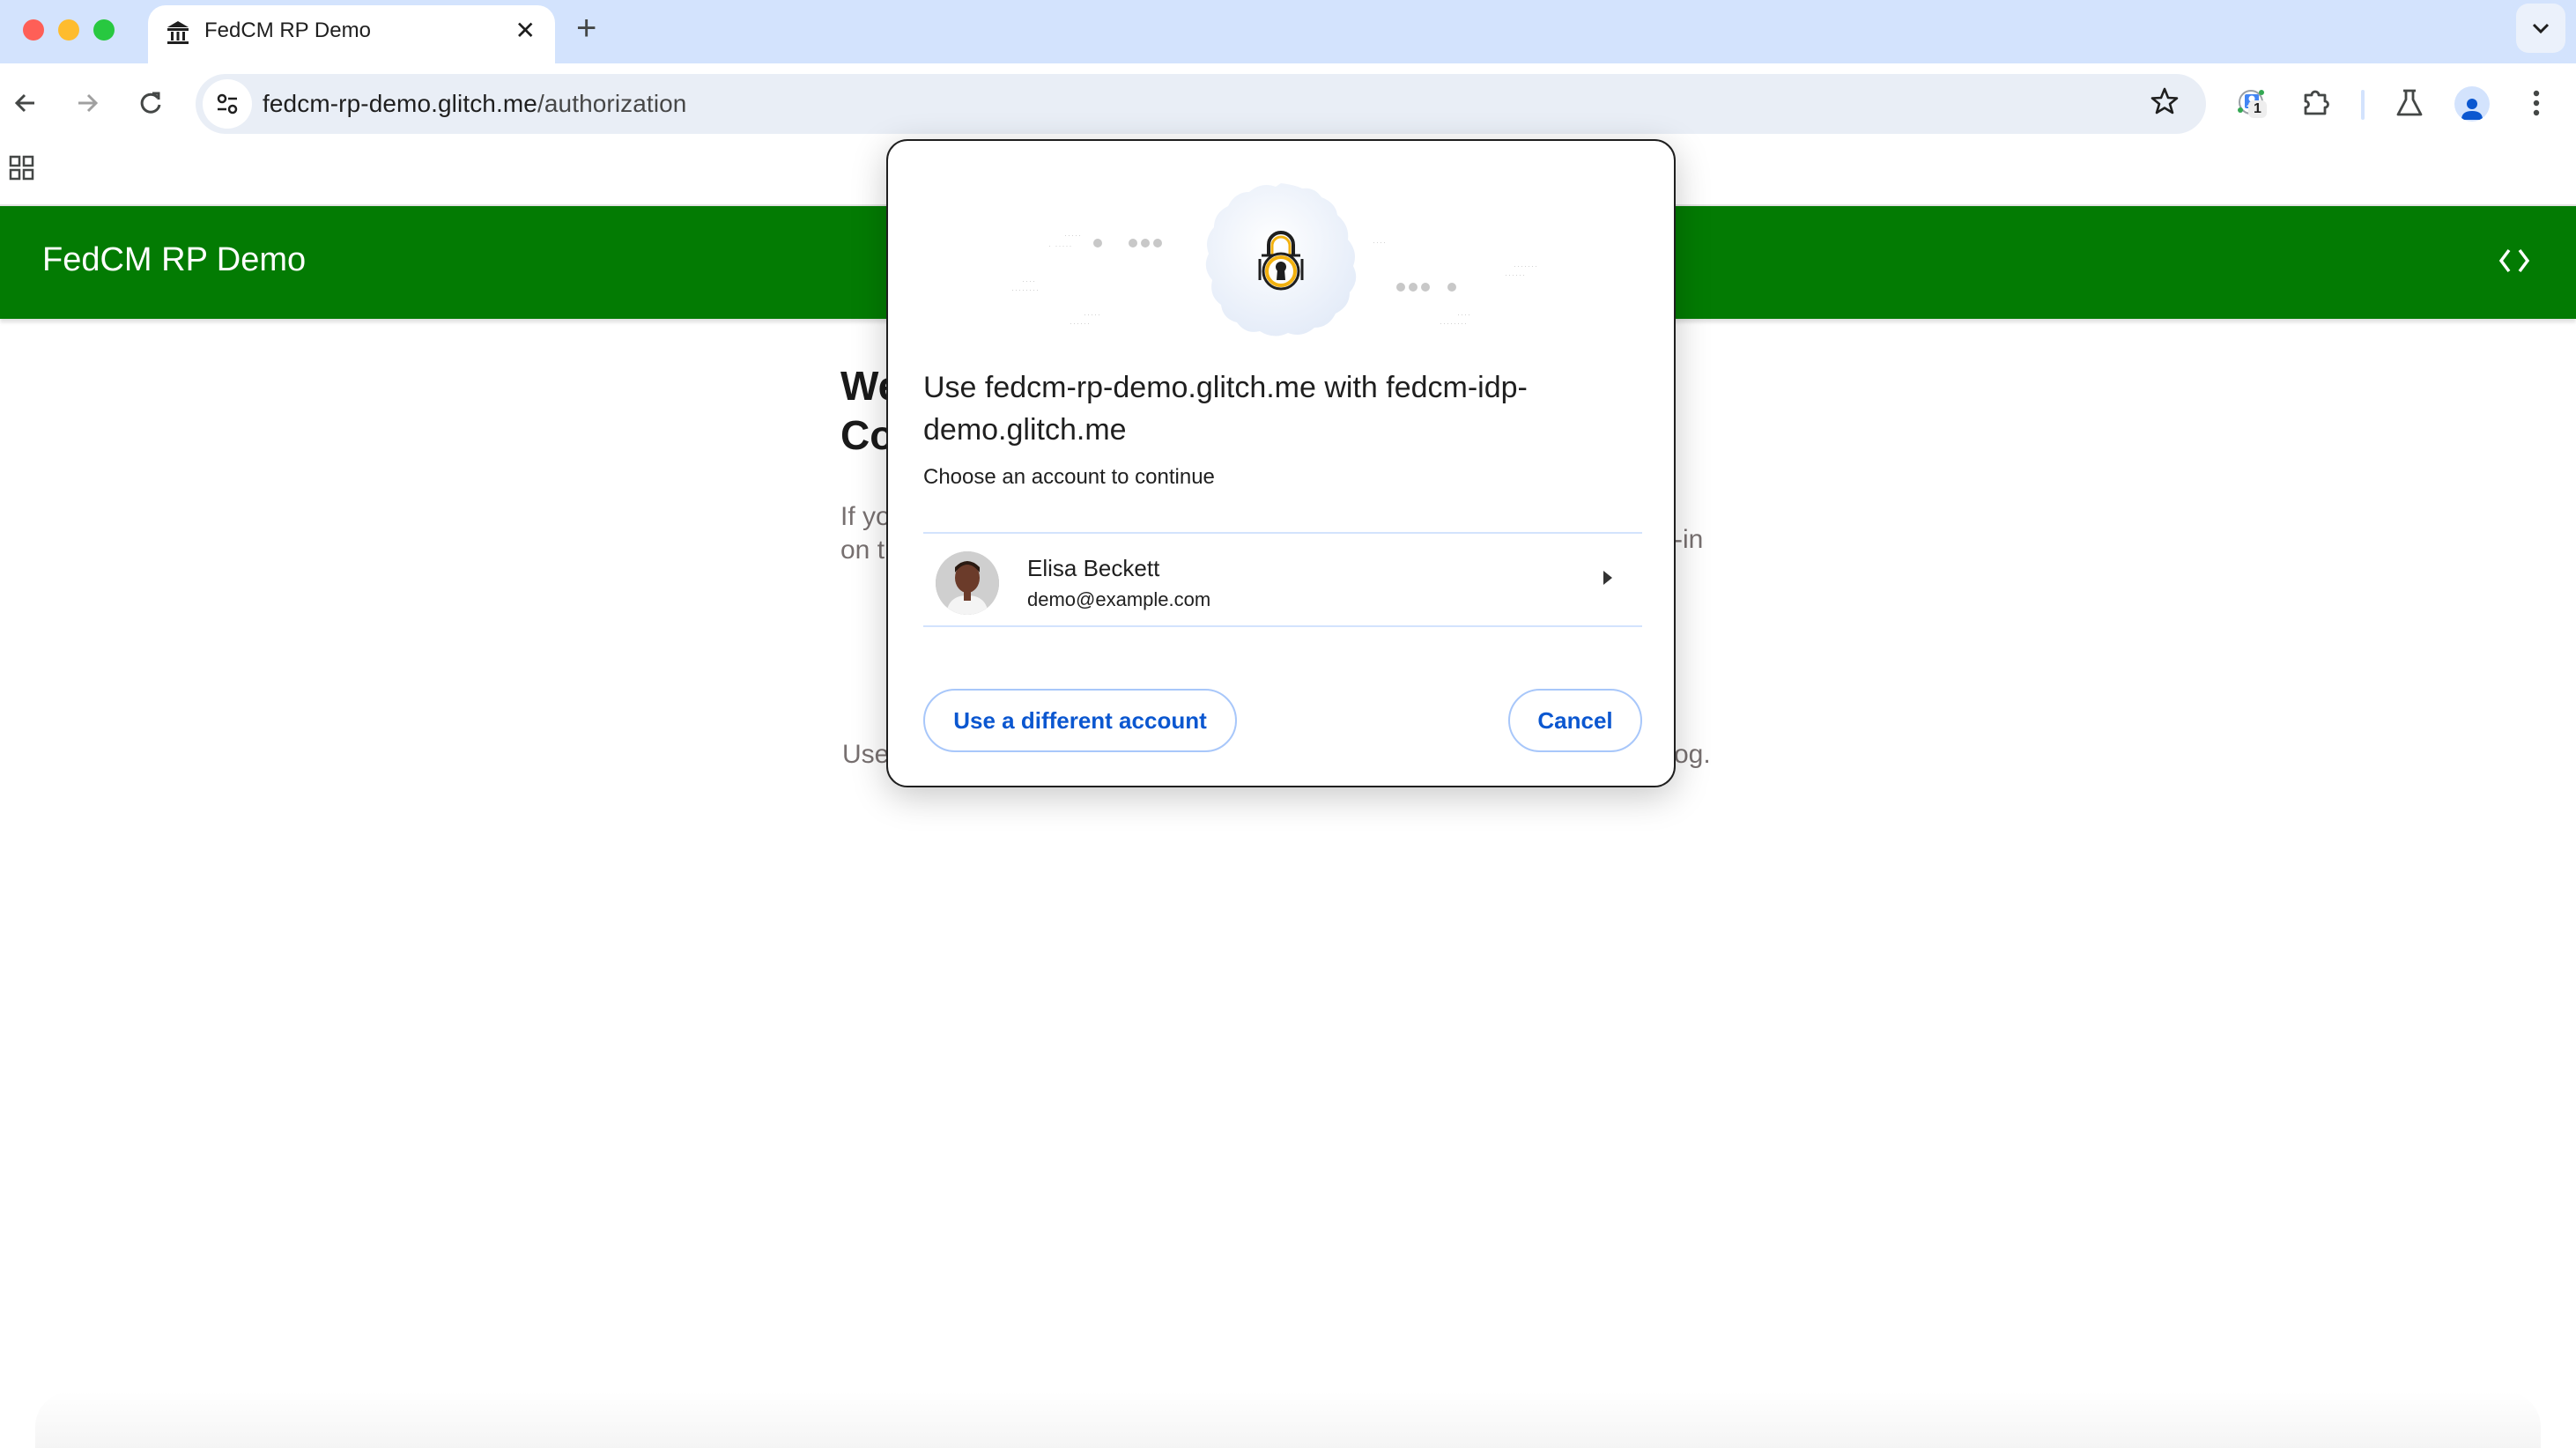 This screenshot has height=1448, width=2576. What do you see at coordinates (22, 168) in the screenshot?
I see `apps-grid-icon` at bounding box center [22, 168].